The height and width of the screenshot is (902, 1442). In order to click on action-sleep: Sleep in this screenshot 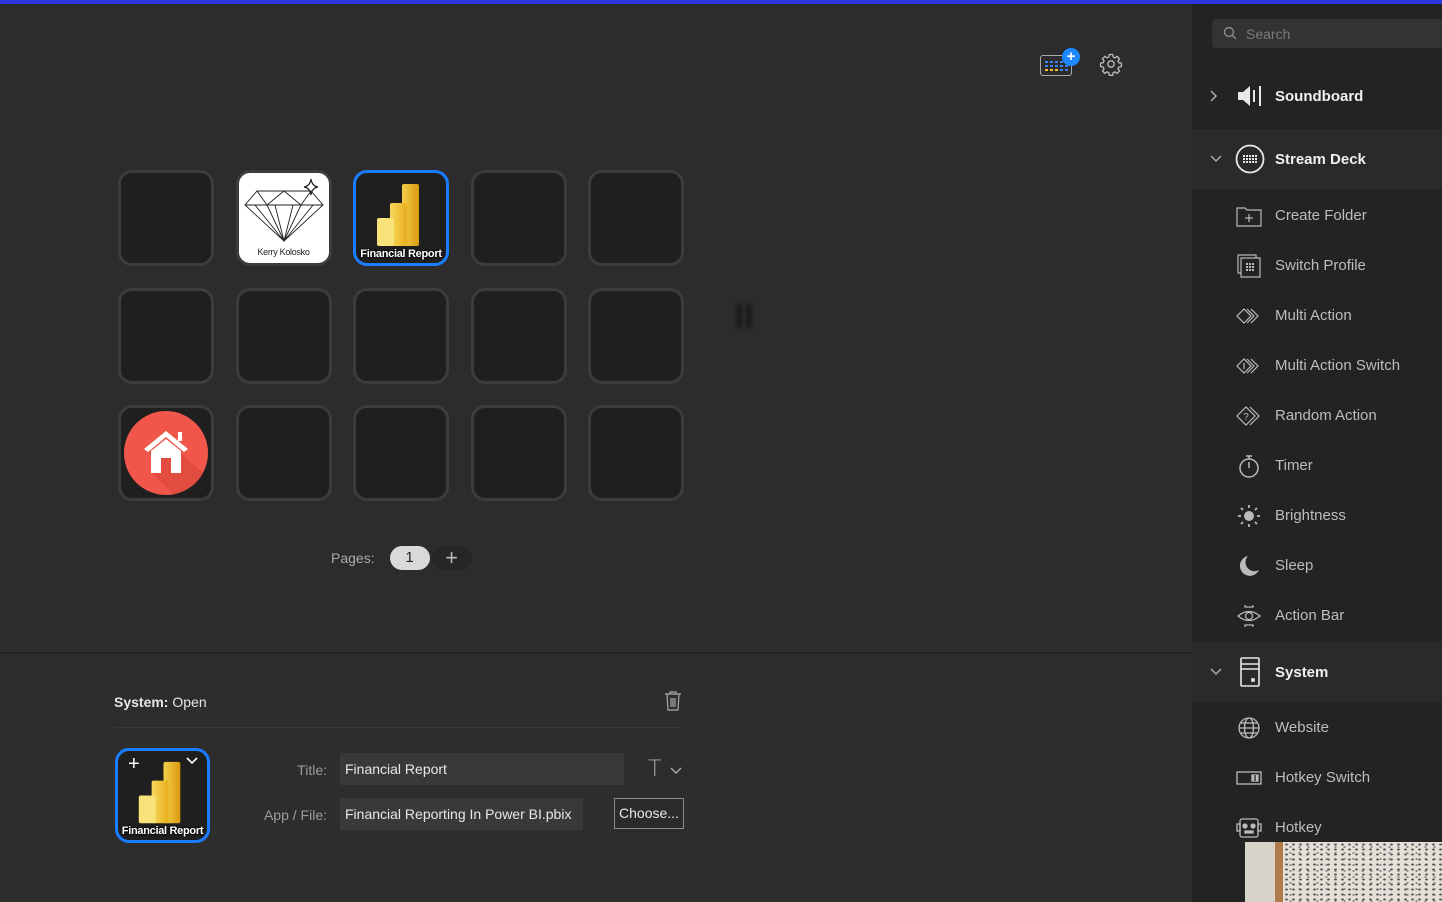, I will do `click(1317, 566)`.